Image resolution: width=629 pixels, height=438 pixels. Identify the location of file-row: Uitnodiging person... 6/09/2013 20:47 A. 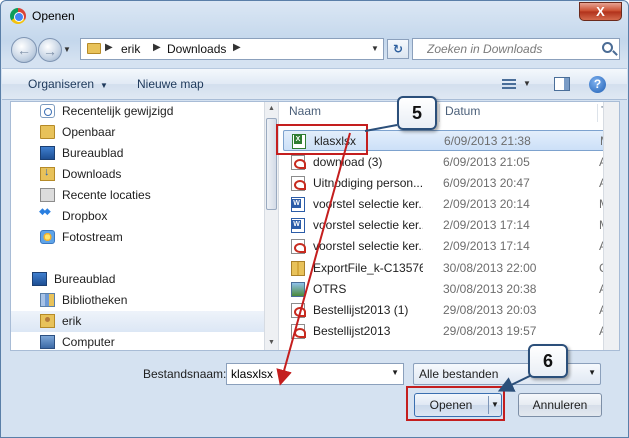
(448, 183).